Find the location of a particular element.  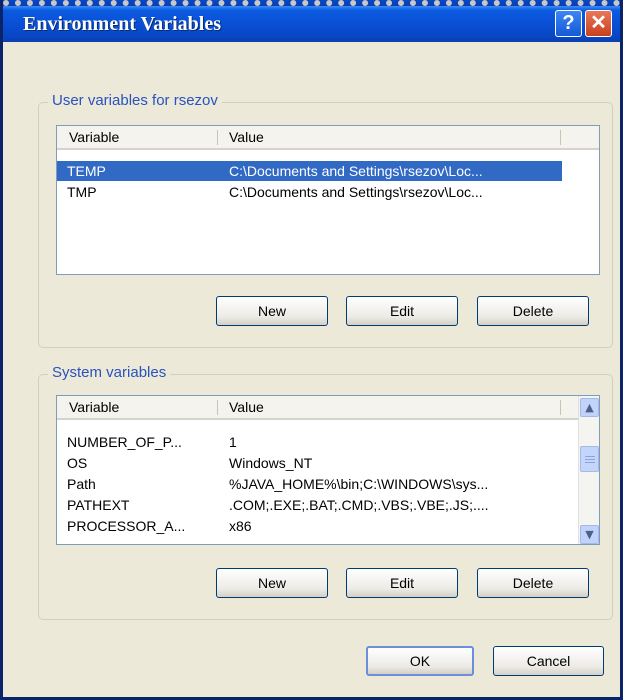

user-list-header: Variable Value is located at coordinates (328, 138).